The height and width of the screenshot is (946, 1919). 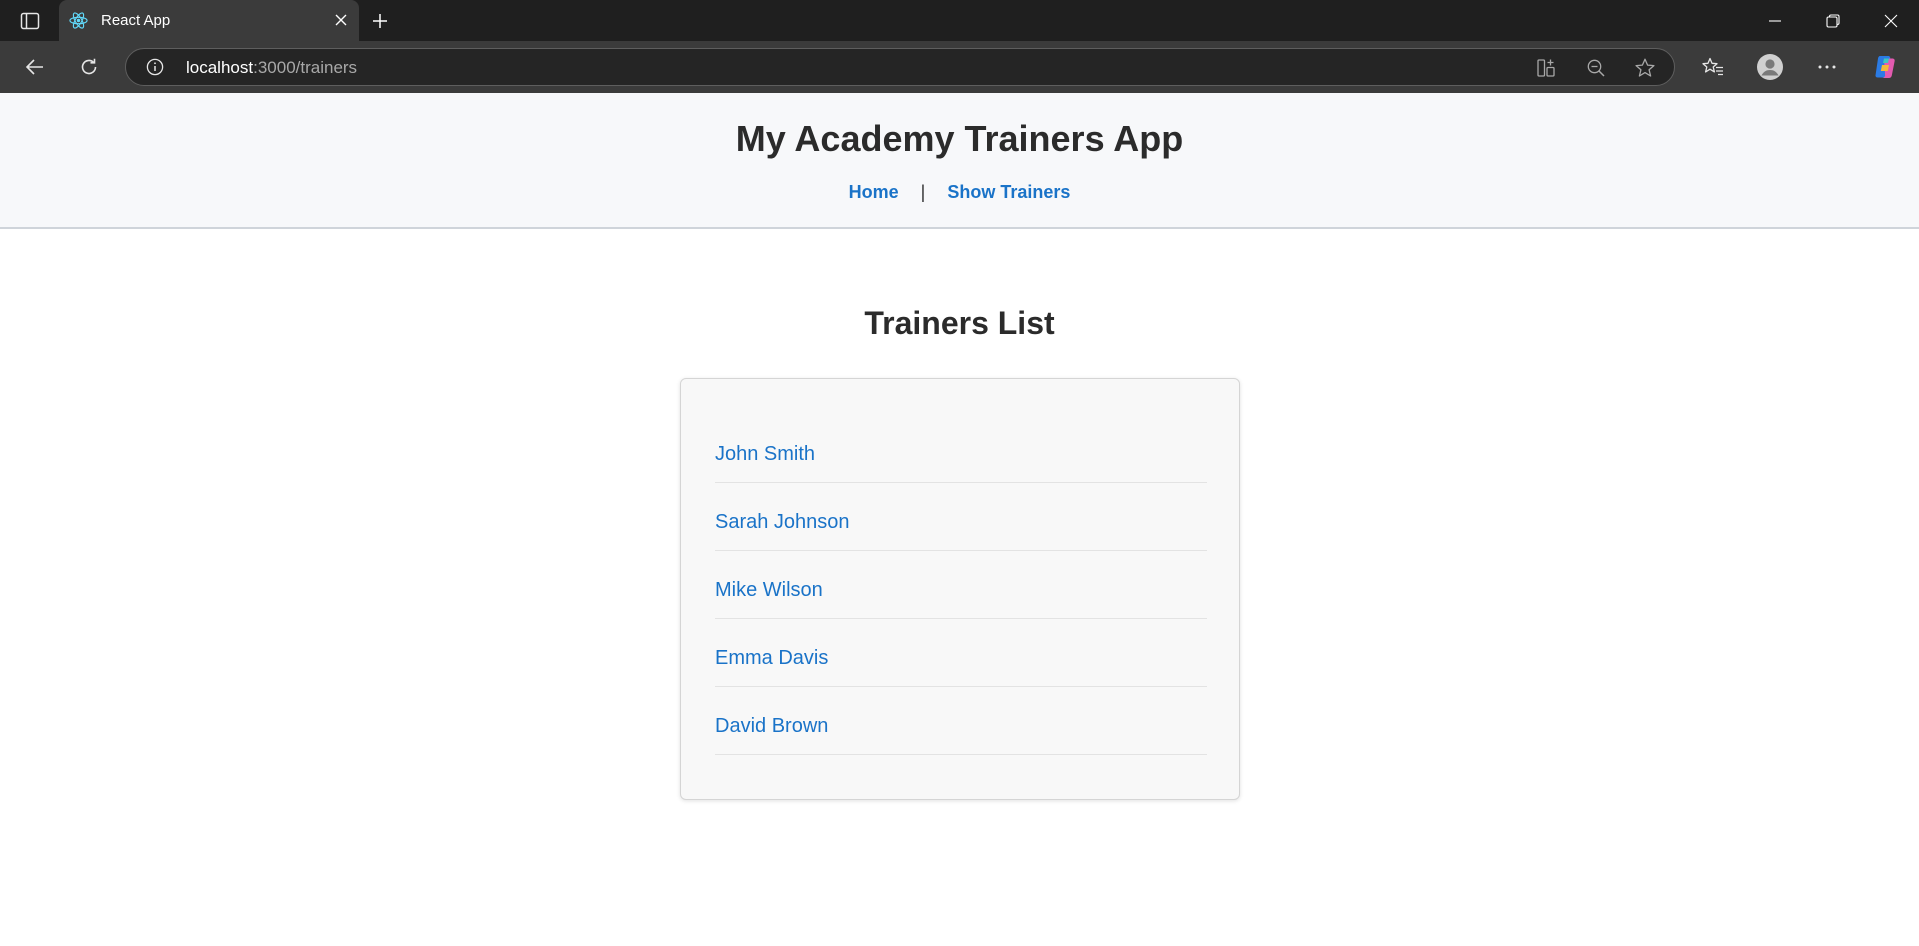 What do you see at coordinates (155, 67) in the screenshot?
I see `info-icon` at bounding box center [155, 67].